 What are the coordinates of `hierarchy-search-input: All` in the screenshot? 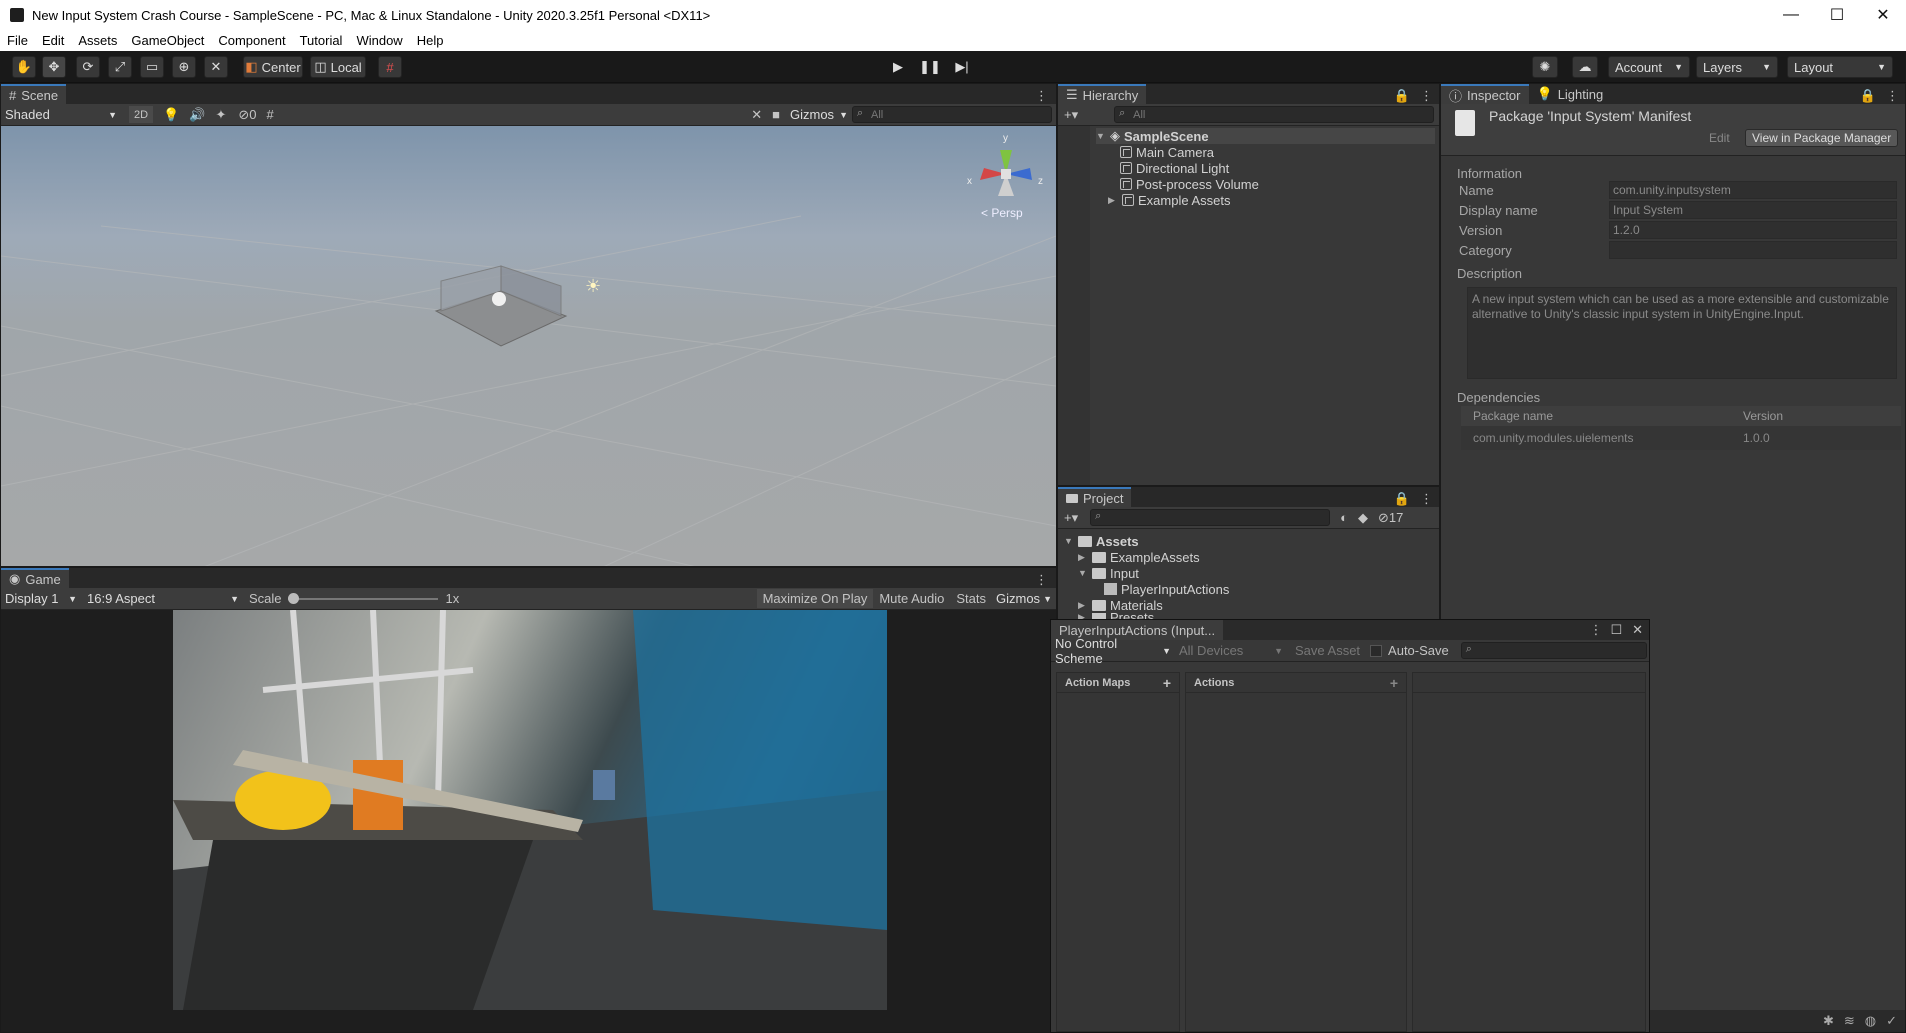 It's located at (1274, 114).